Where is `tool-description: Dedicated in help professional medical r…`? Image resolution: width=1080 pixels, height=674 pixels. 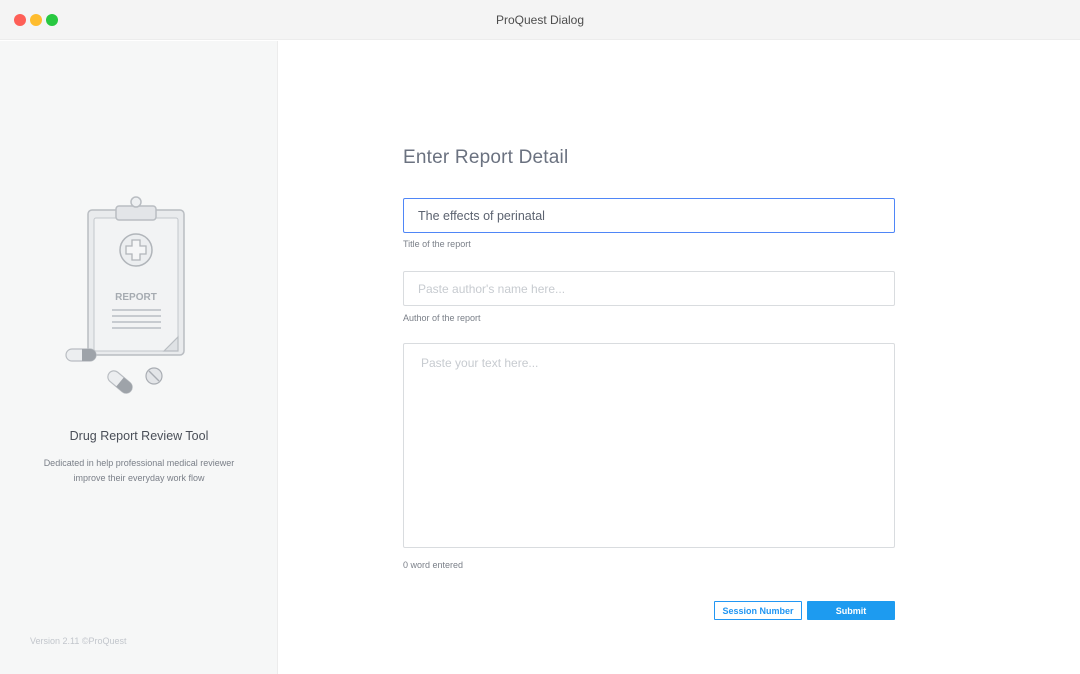 tool-description: Dedicated in help professional medical r… is located at coordinates (139, 470).